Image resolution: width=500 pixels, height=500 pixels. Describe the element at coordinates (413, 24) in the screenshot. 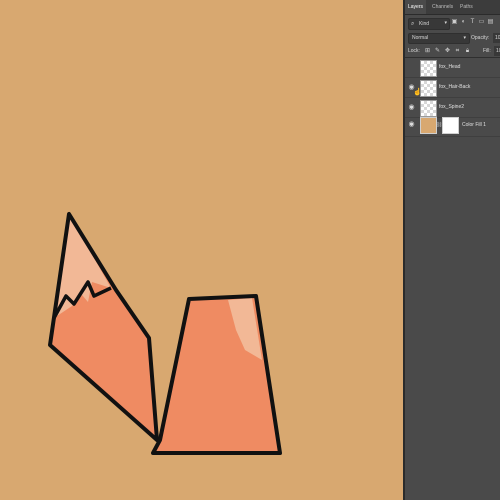

I see `search-icon: ⌕` at that location.